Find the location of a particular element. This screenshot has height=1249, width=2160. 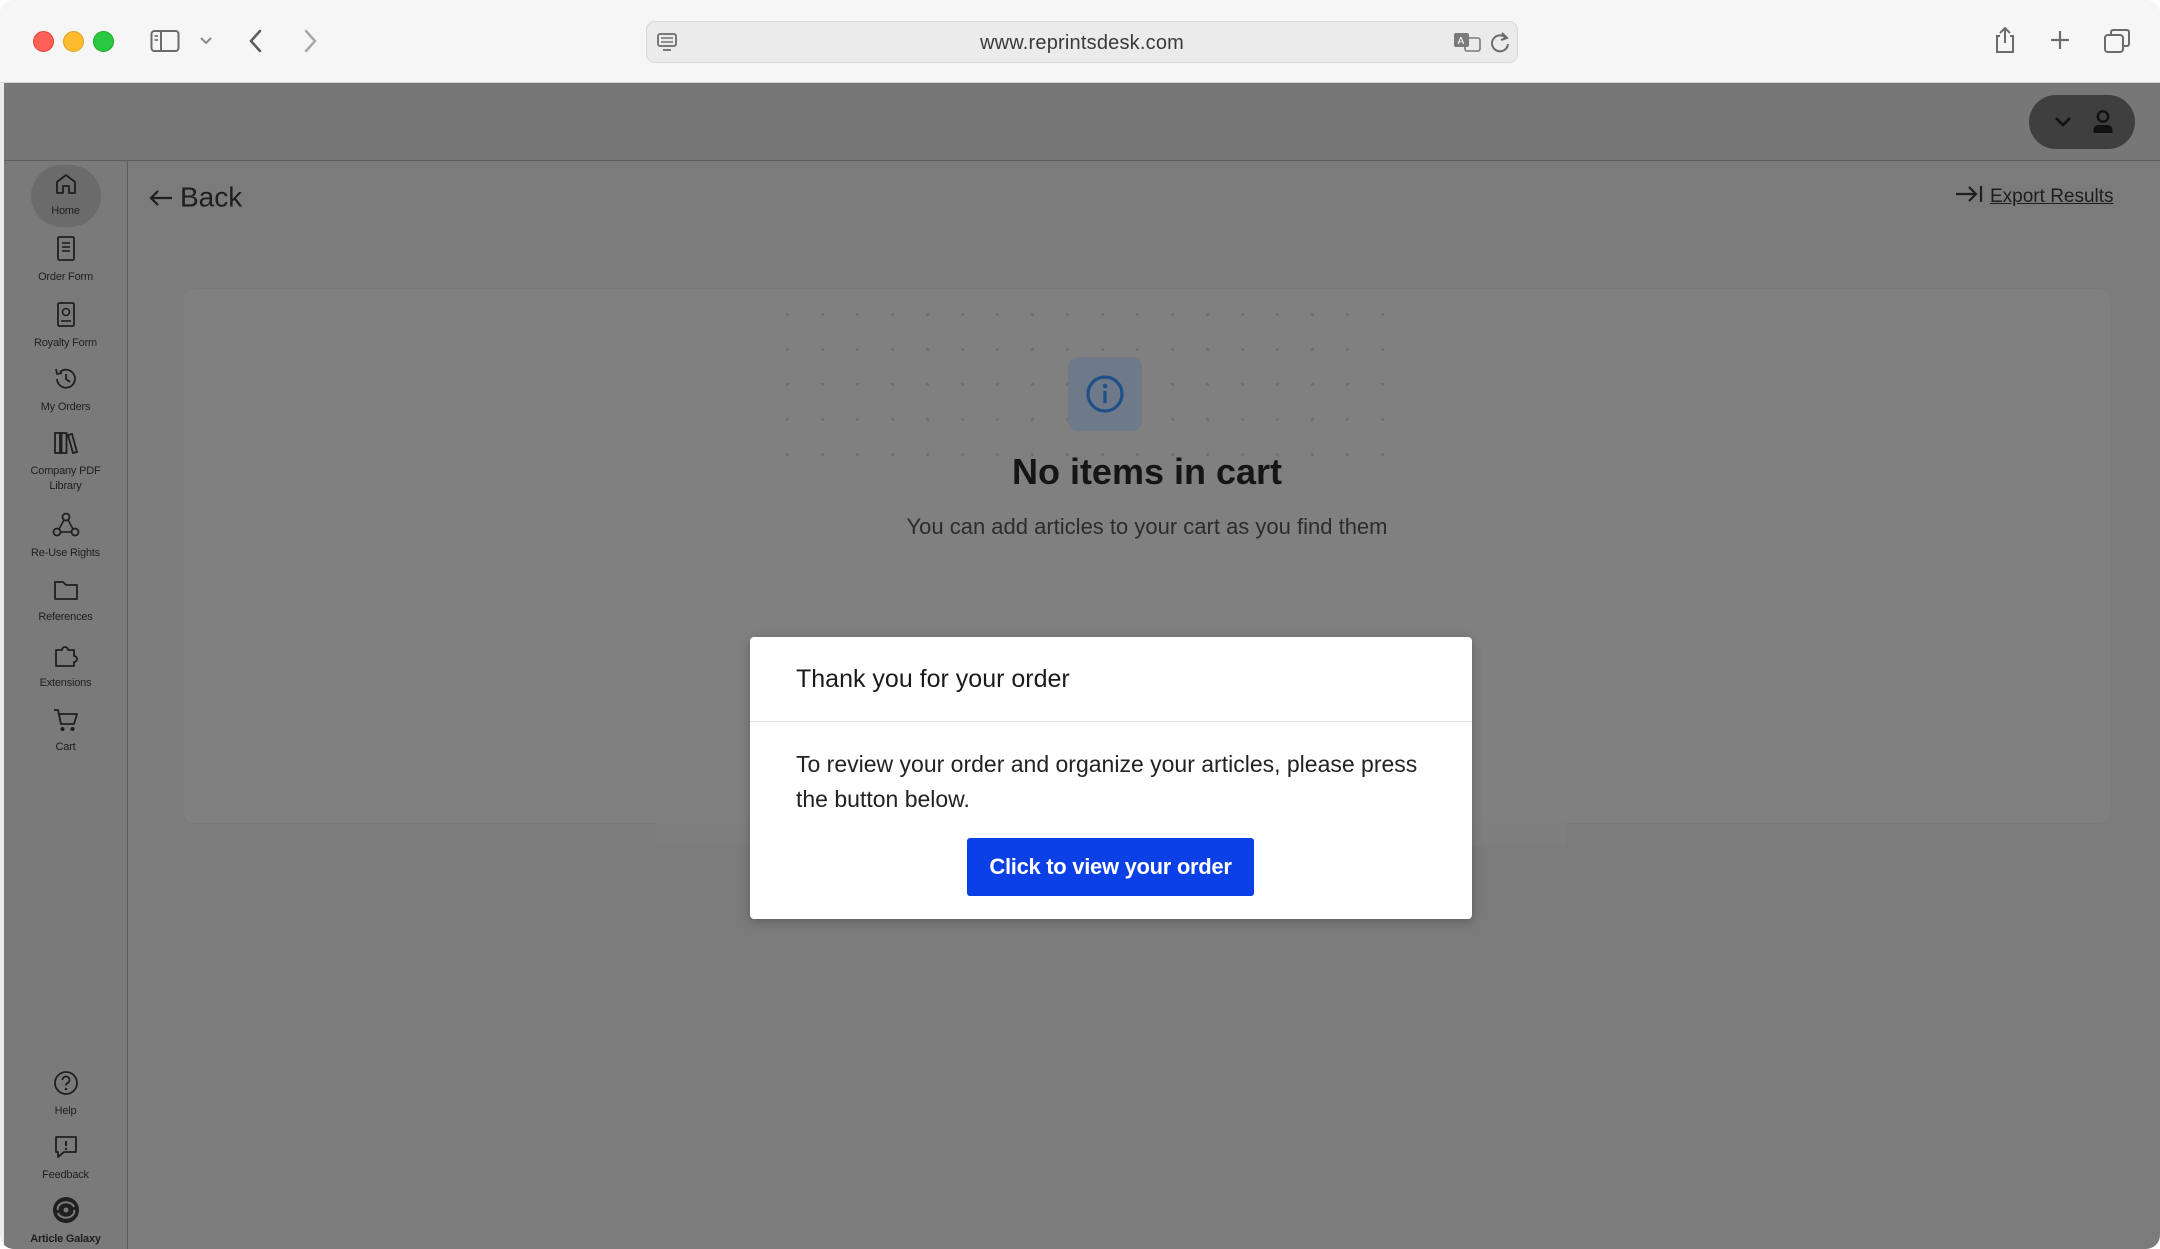

tab-overview-icon is located at coordinates (2117, 41).